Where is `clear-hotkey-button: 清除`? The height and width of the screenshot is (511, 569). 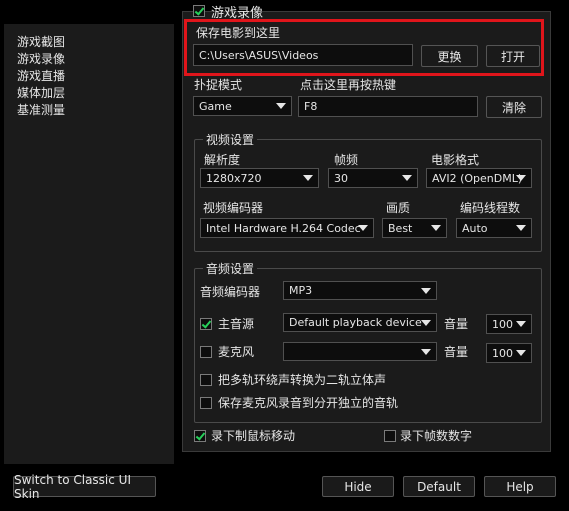
clear-hotkey-button: 清除 is located at coordinates (514, 107).